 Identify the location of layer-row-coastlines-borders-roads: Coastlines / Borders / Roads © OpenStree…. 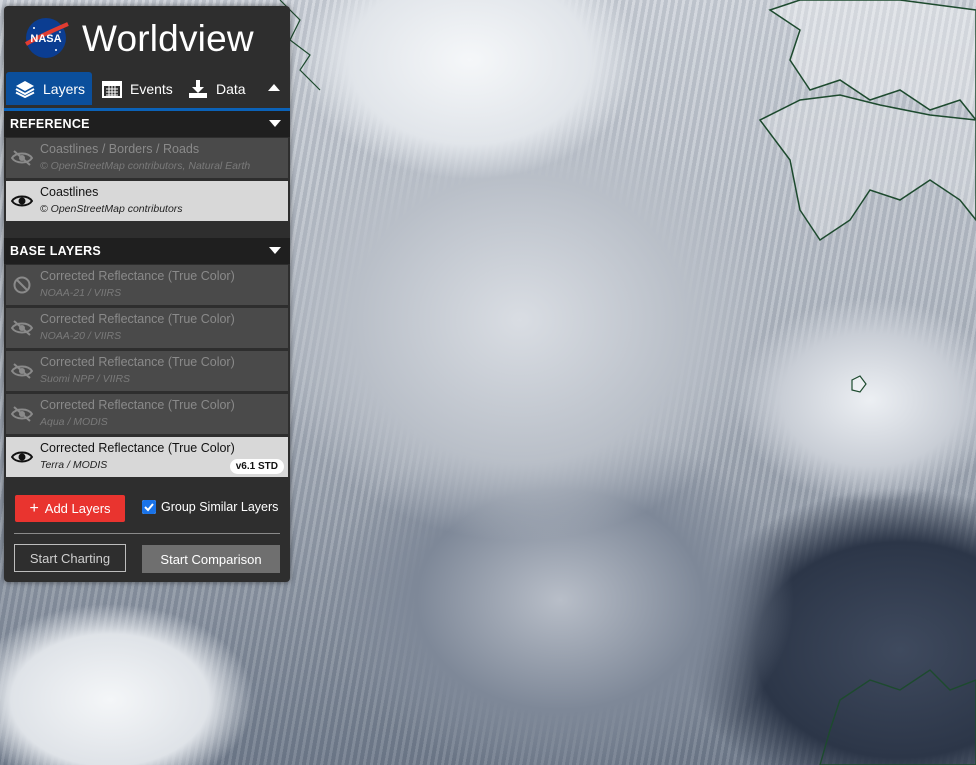
(147, 158).